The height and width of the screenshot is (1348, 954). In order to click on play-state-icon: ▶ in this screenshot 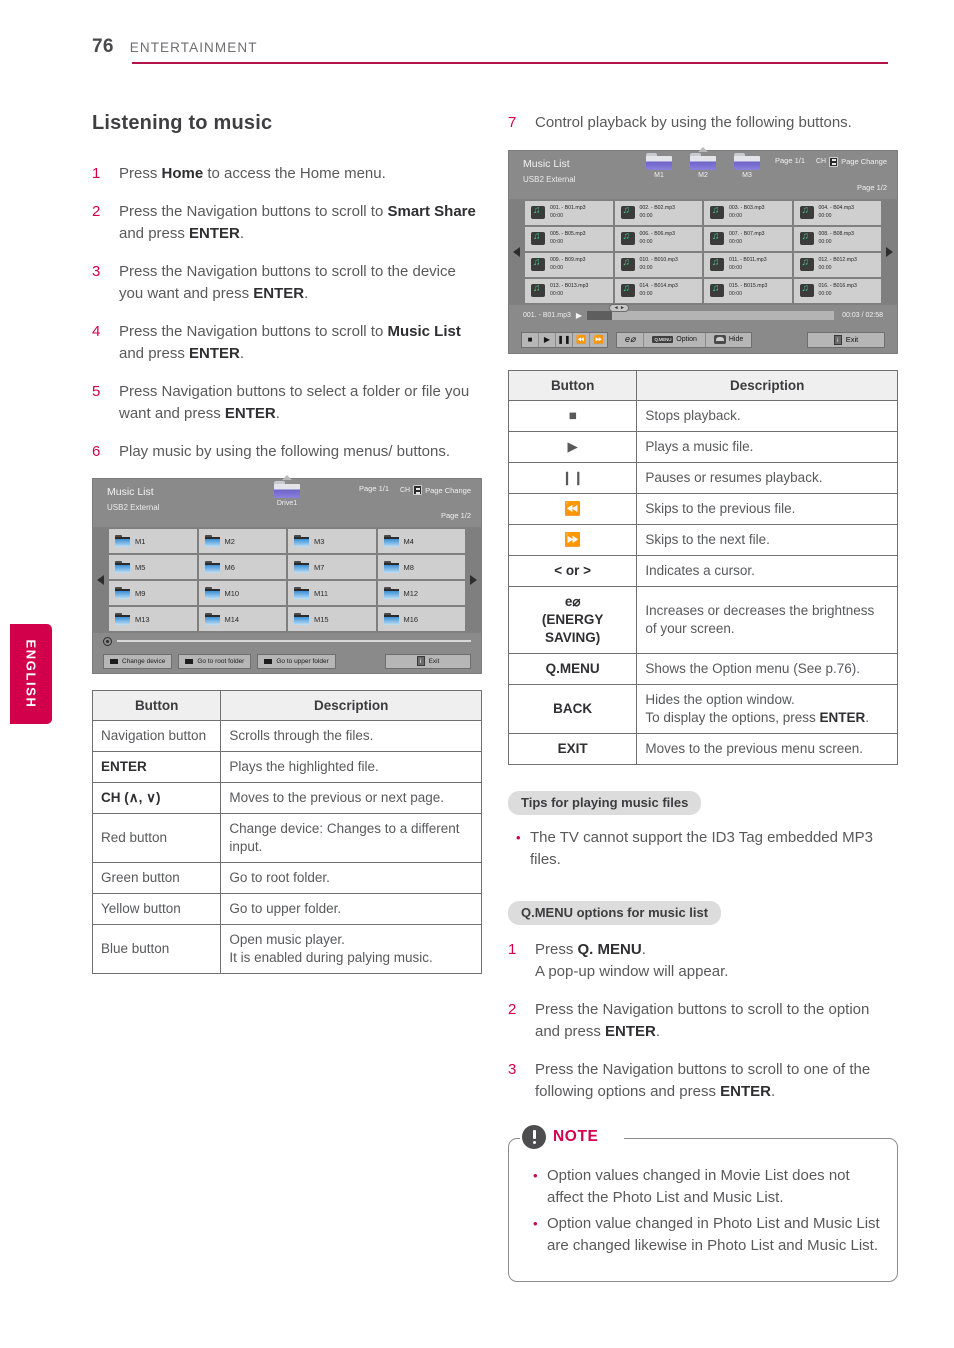, I will do `click(579, 315)`.